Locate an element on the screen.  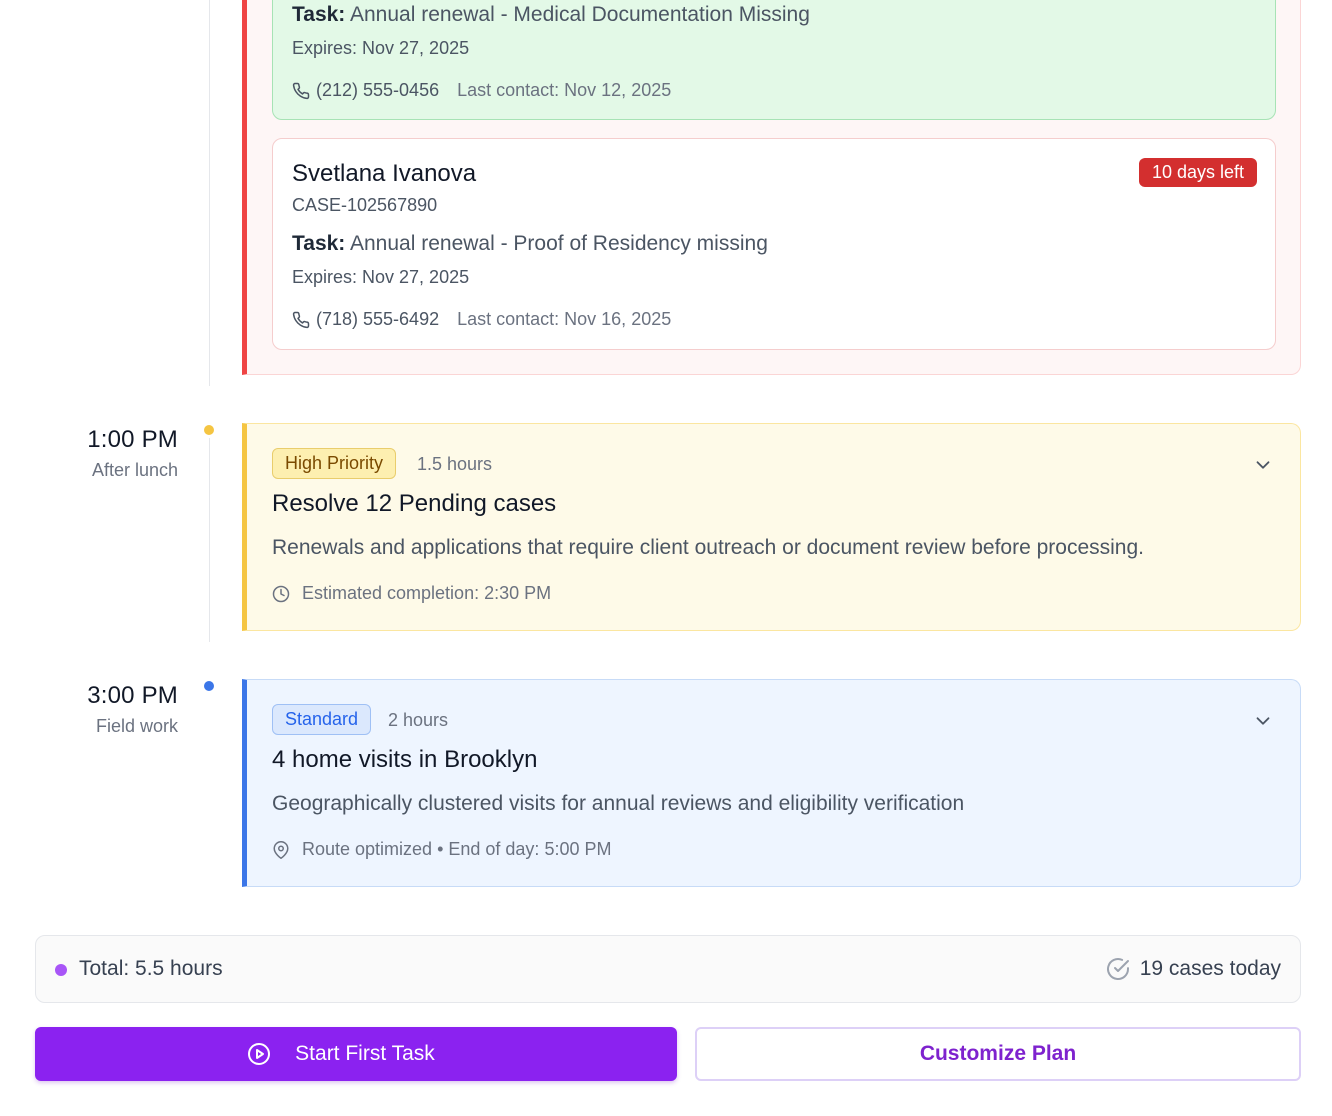
task-title: Resolve 12 Pending cases is located at coordinates (414, 503).